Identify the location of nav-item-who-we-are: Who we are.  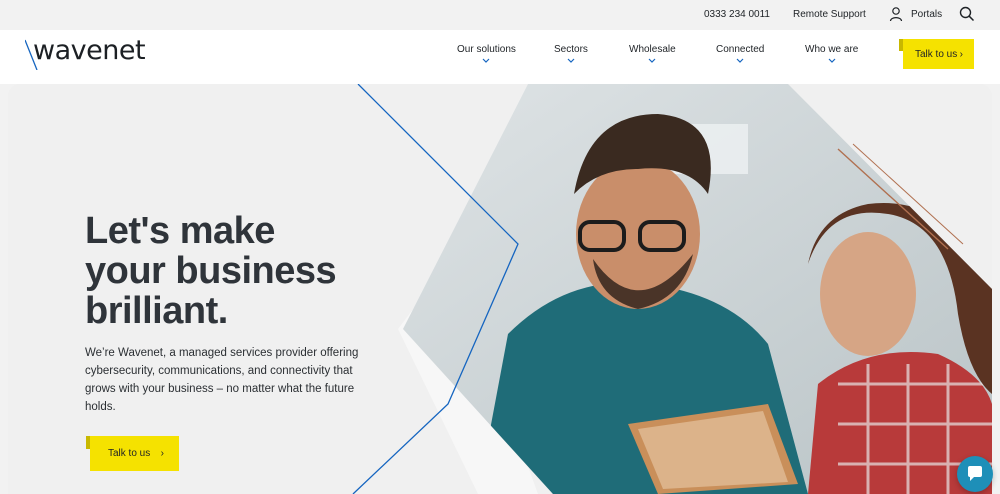
(831, 54).